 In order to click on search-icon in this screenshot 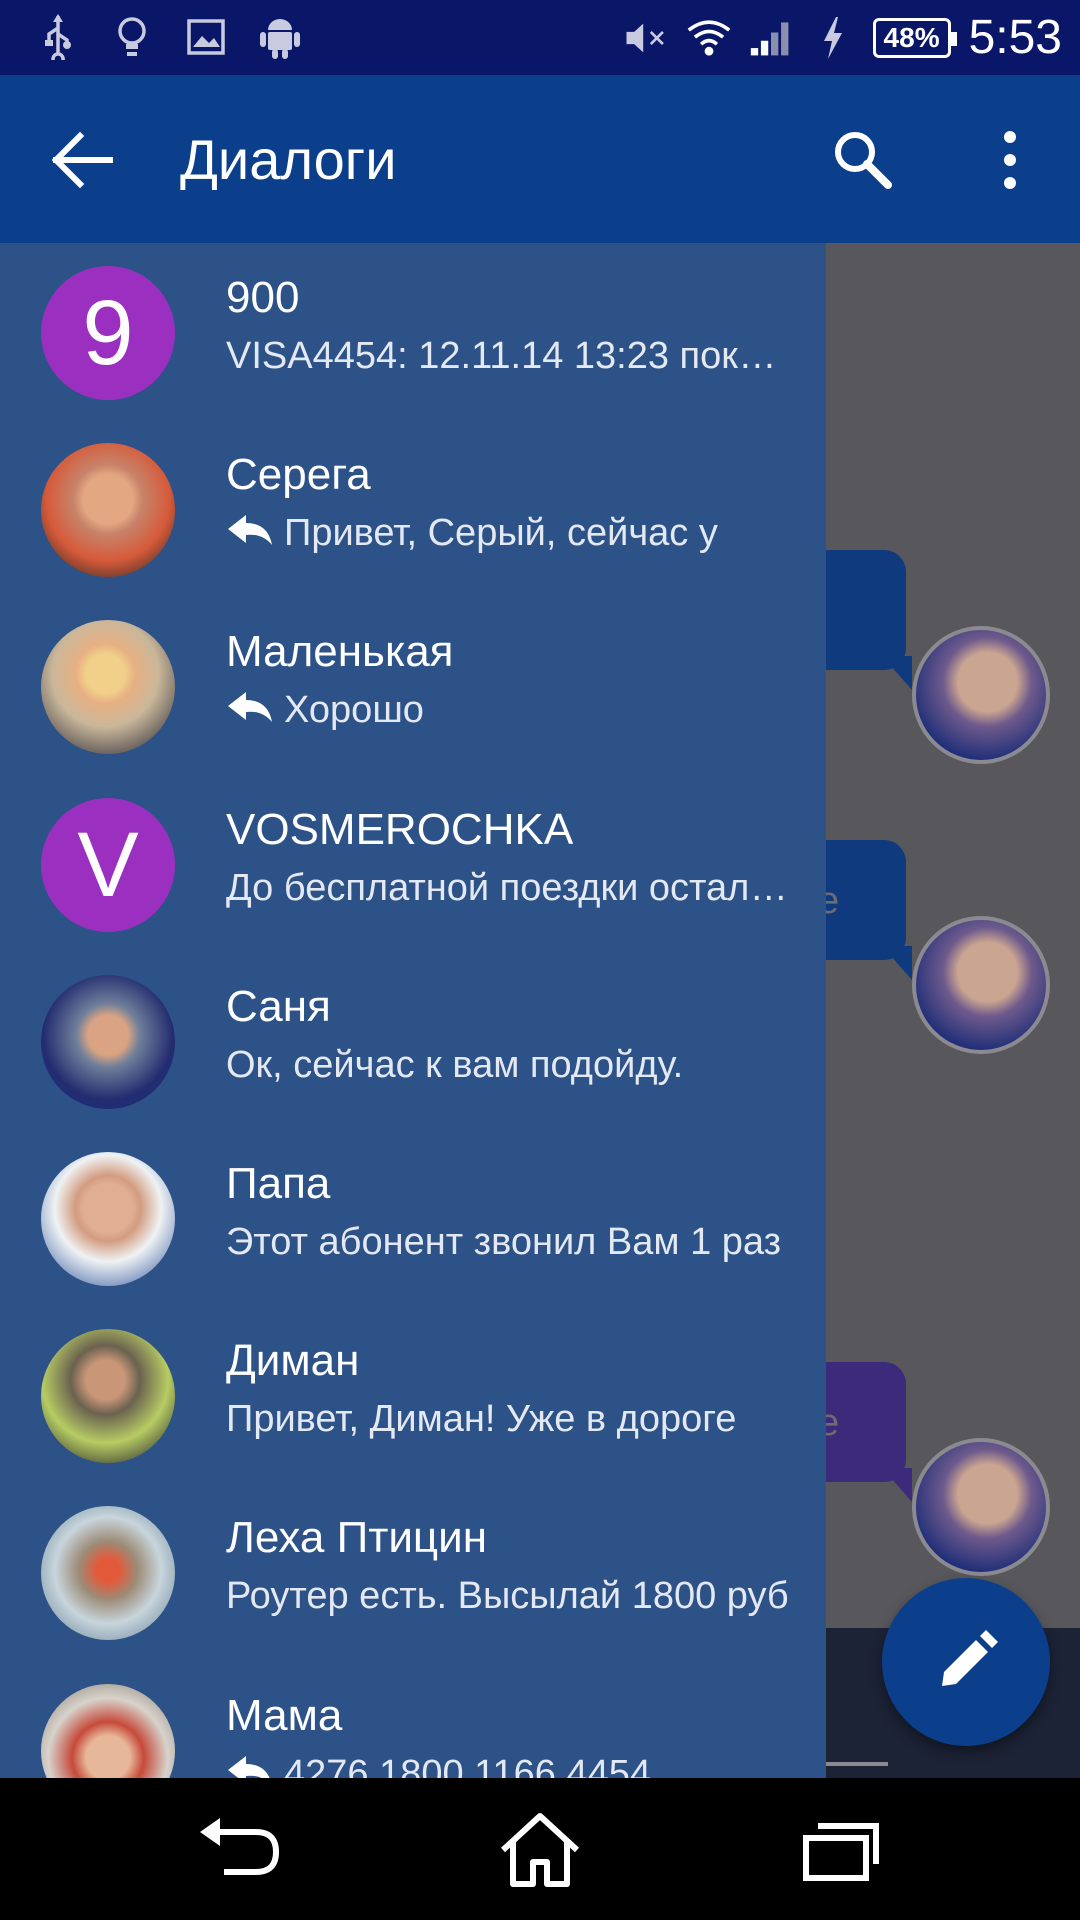, I will do `click(863, 160)`.